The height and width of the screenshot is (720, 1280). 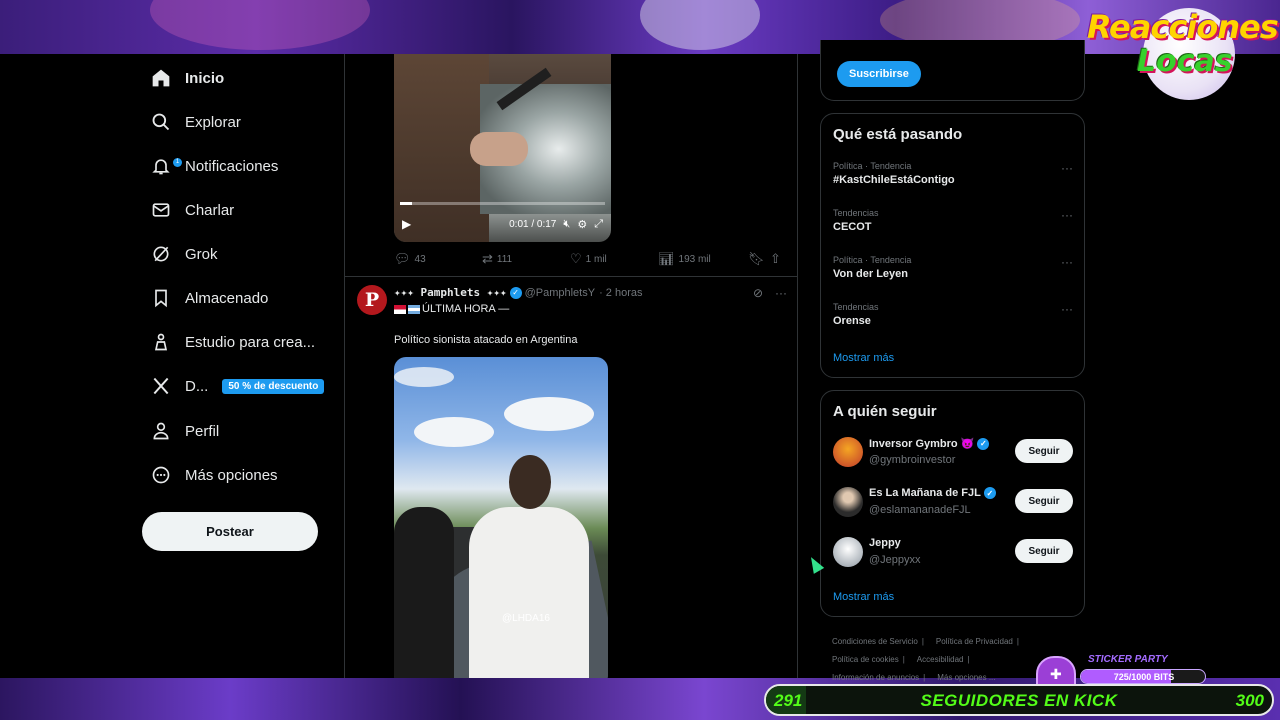 What do you see at coordinates (161, 475) in the screenshot?
I see `more-circle-icon` at bounding box center [161, 475].